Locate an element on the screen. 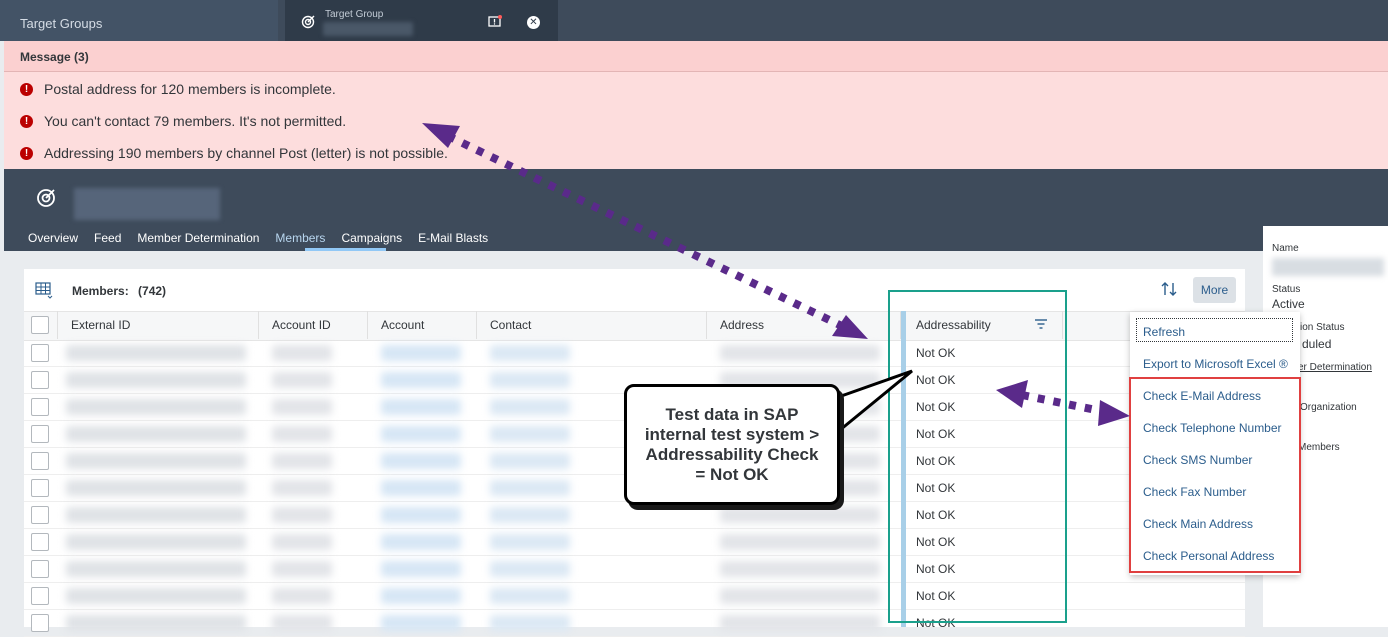 The height and width of the screenshot is (637, 1388). column-header-external-id: External ID is located at coordinates (100, 325).